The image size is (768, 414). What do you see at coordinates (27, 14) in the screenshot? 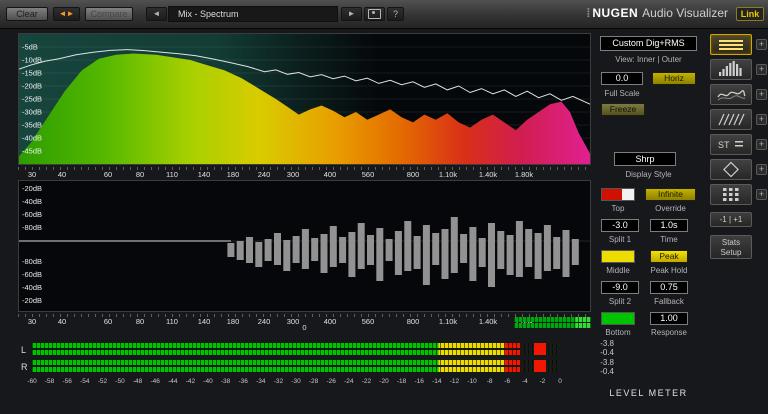
I see `clear-button: Clear` at bounding box center [27, 14].